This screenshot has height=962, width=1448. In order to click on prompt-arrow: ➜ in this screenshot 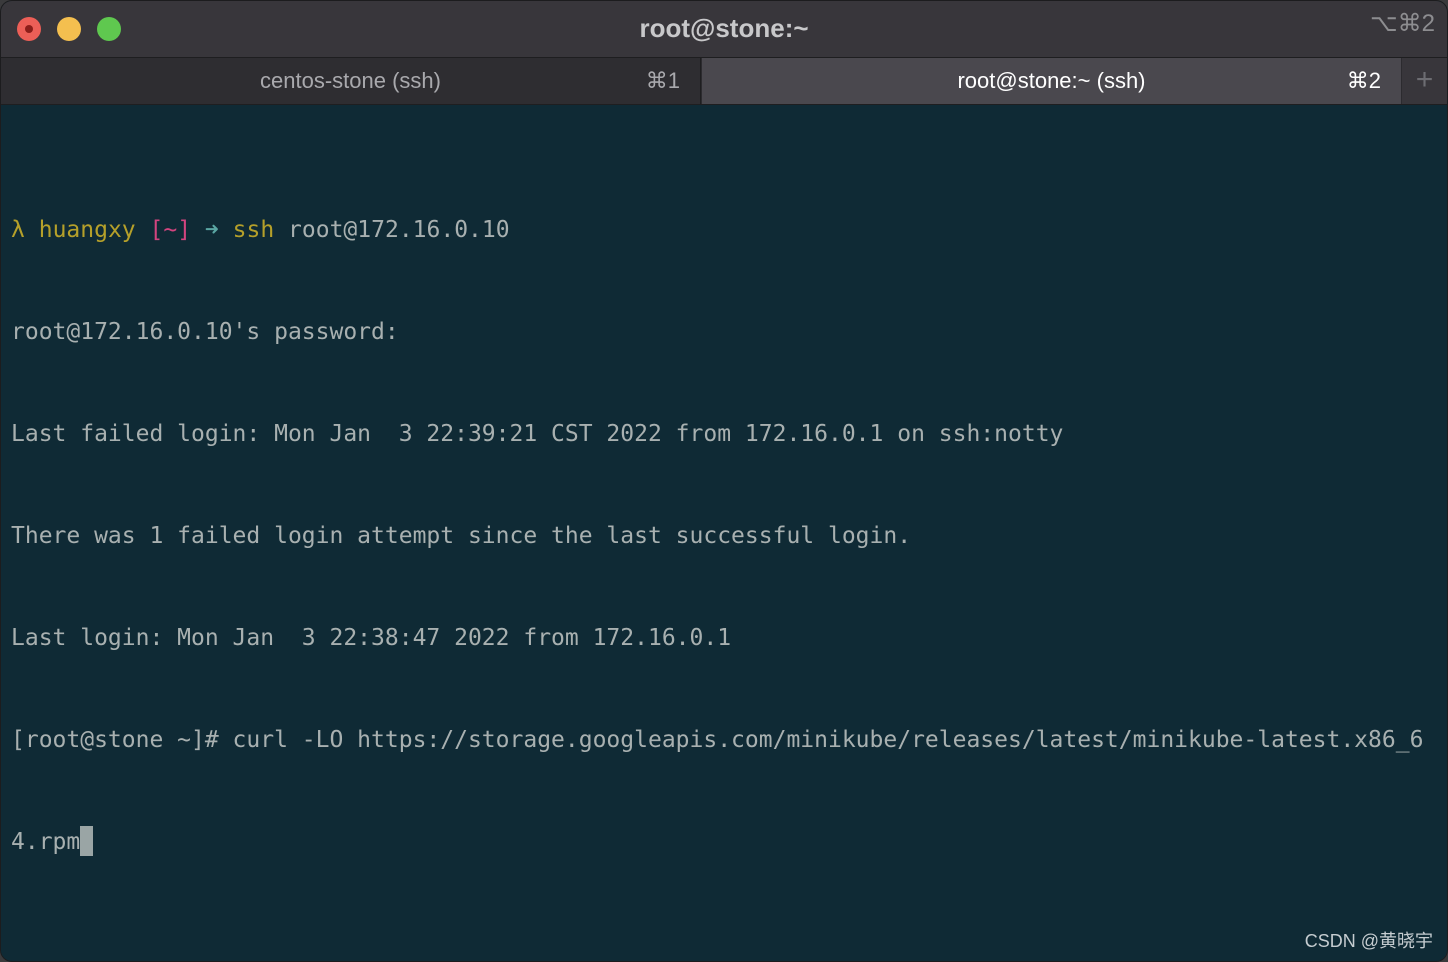, I will do `click(211, 230)`.